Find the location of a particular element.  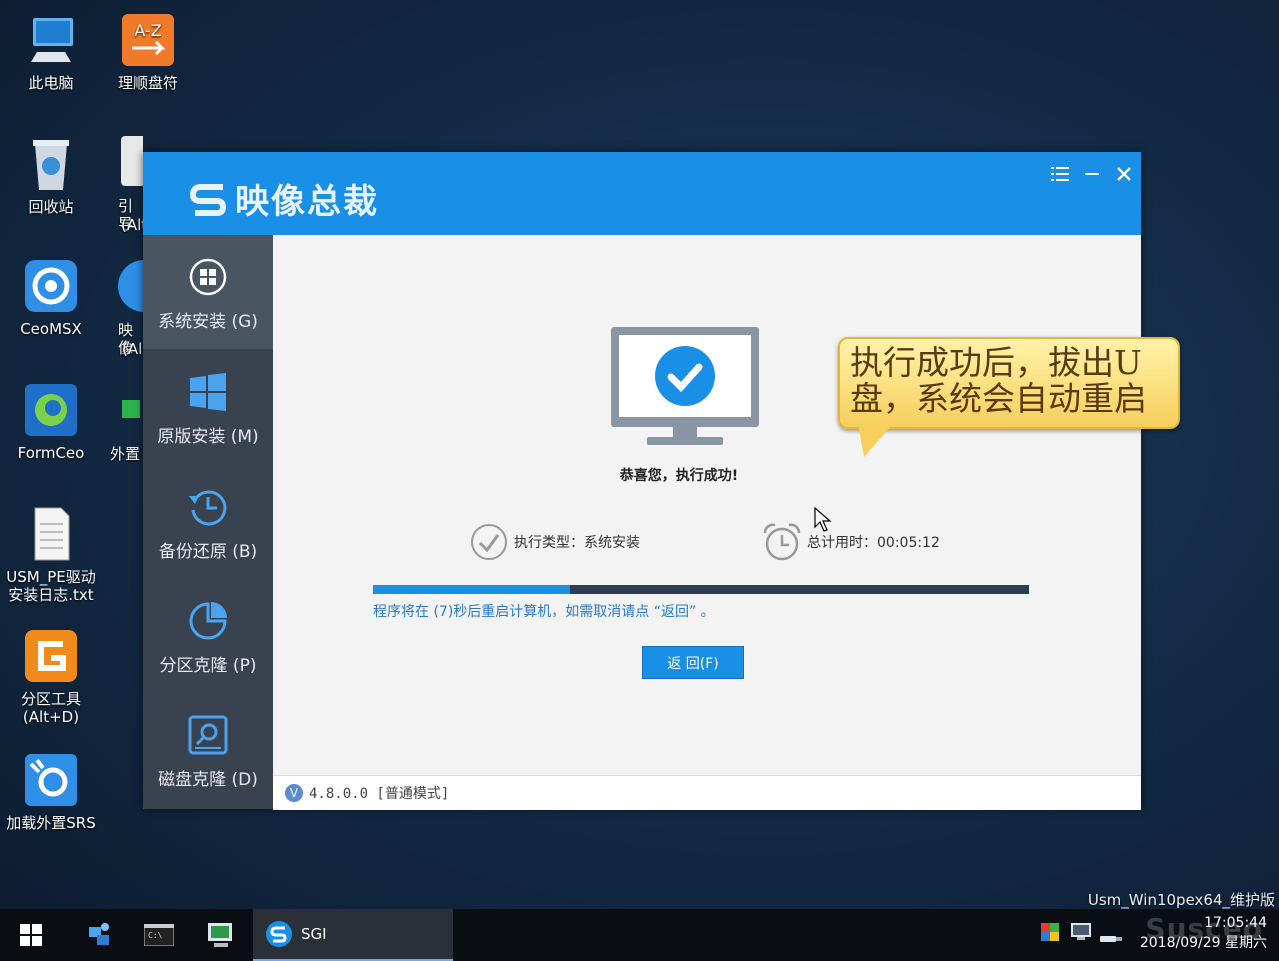

tutorial-callout: 执行成功后，拔出U盘，系统会自动重启 is located at coordinates (1009, 383).